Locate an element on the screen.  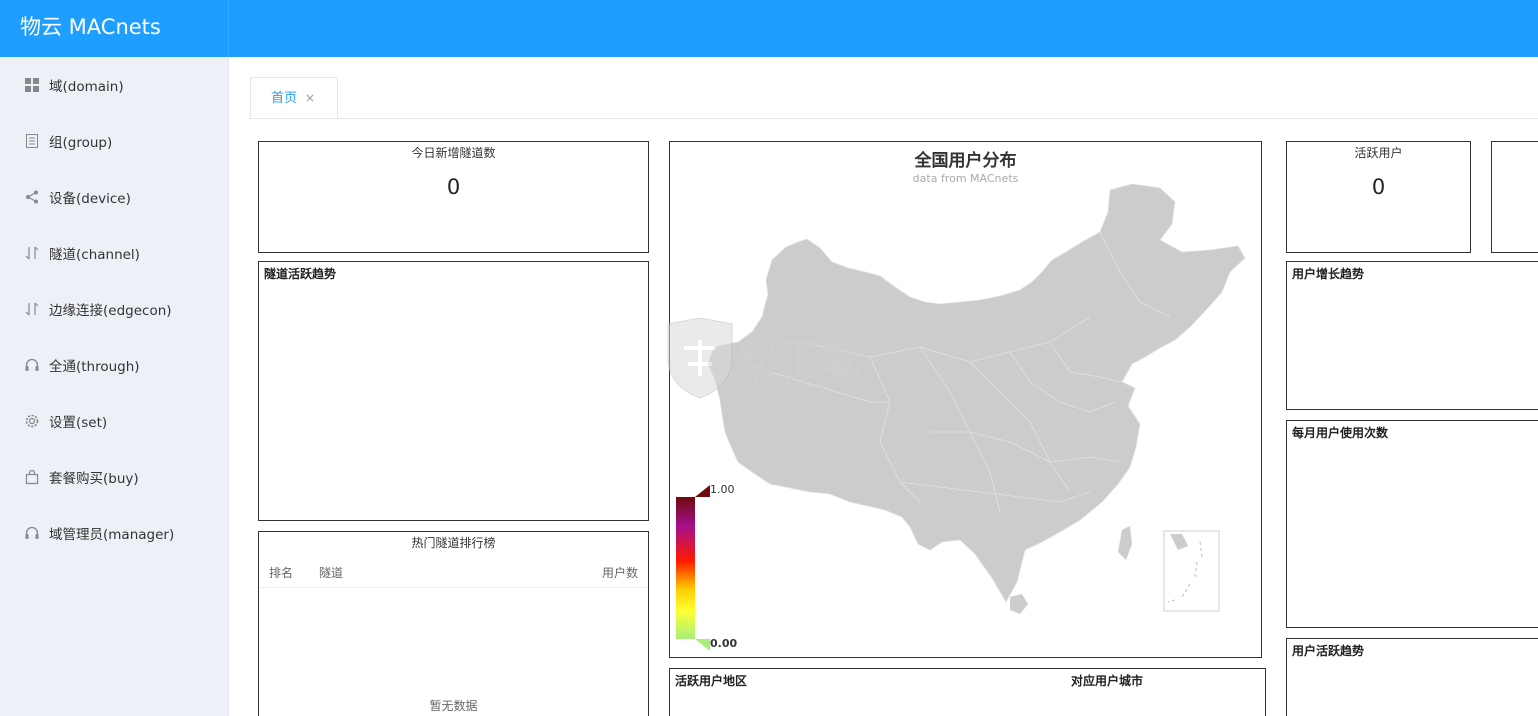
tab-label: 首页 is located at coordinates (284, 98).